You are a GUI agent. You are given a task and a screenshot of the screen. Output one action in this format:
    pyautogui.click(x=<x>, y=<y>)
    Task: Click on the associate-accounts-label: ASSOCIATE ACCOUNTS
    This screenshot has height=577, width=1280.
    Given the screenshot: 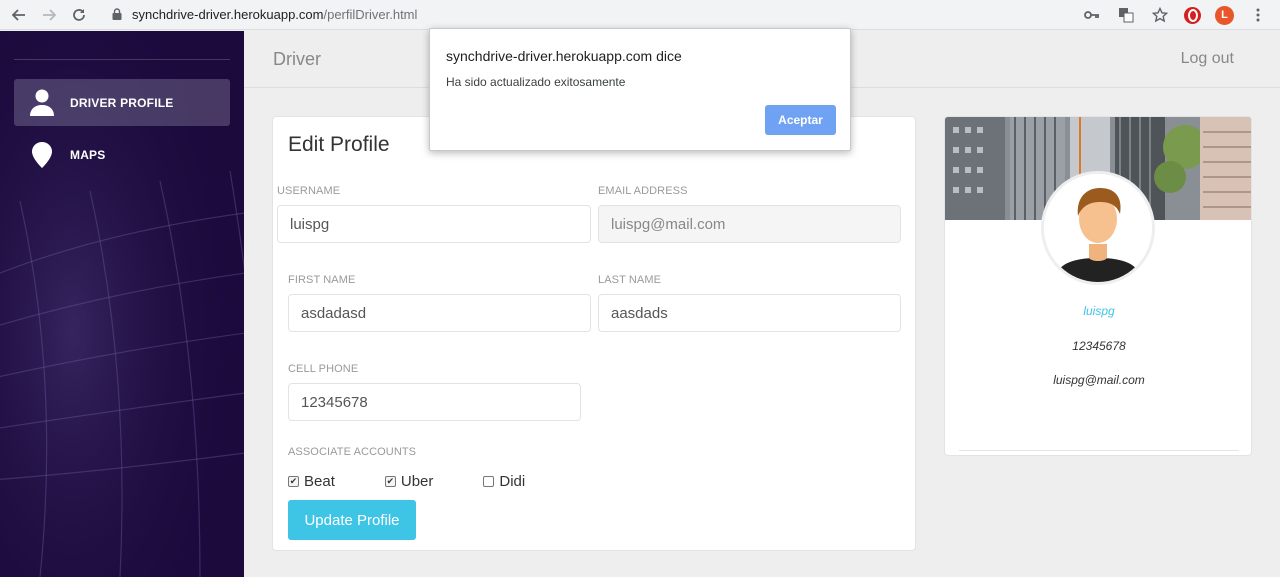 What is the action you would take?
    pyautogui.click(x=352, y=452)
    